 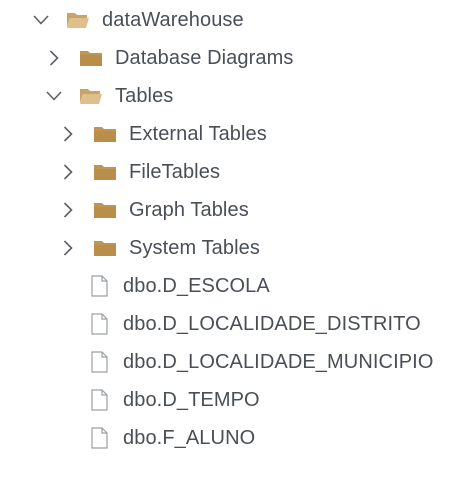 I want to click on tree-node-table-item: dbo.D_ESCOLA, so click(x=179, y=286).